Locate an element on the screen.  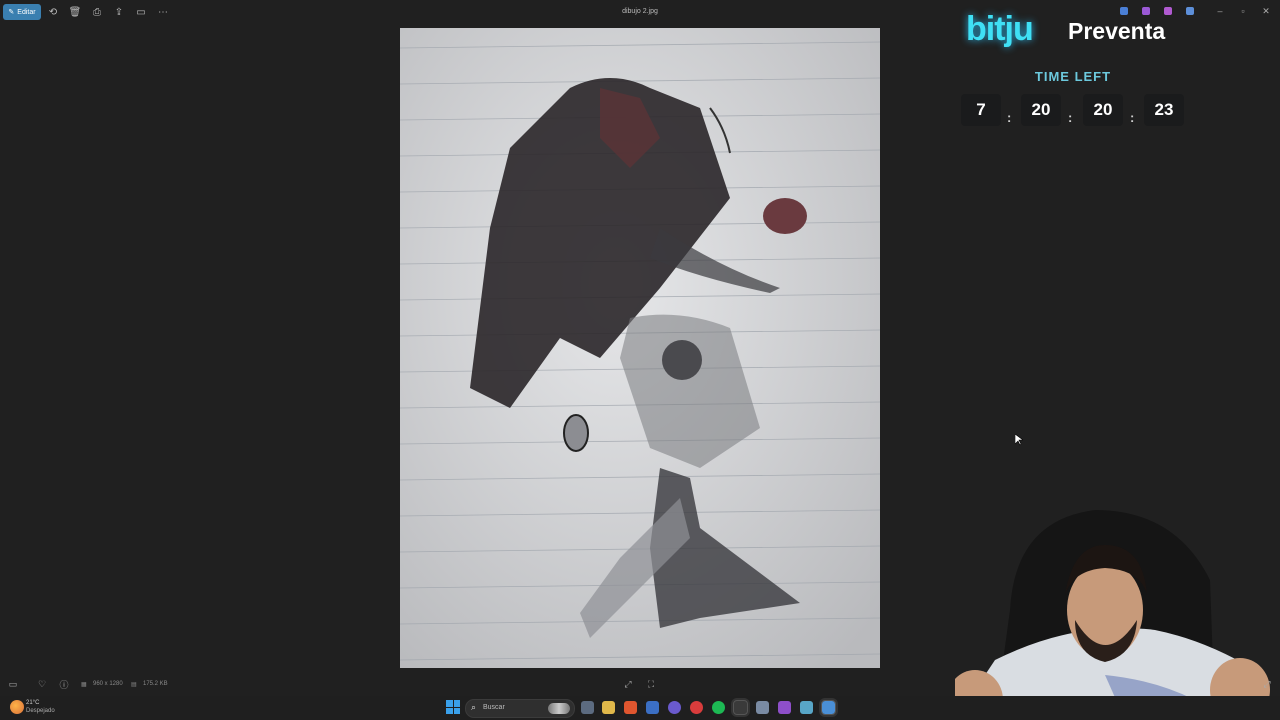
brand-title: Preventa is located at coordinates (1117, 31).